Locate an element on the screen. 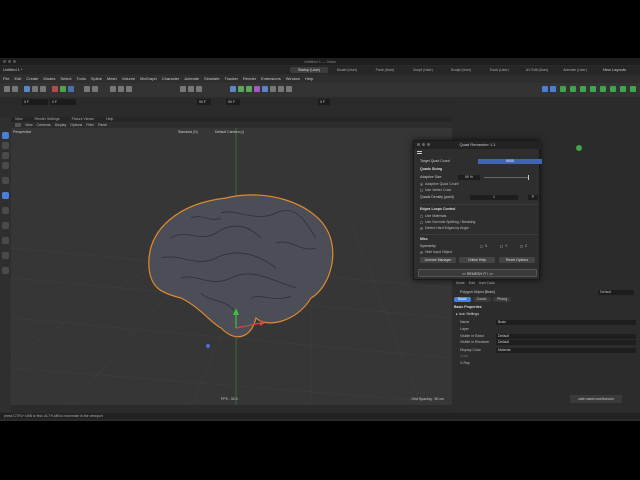  layout-tab-uvedit: UV Edit (User) is located at coordinates (537, 70).